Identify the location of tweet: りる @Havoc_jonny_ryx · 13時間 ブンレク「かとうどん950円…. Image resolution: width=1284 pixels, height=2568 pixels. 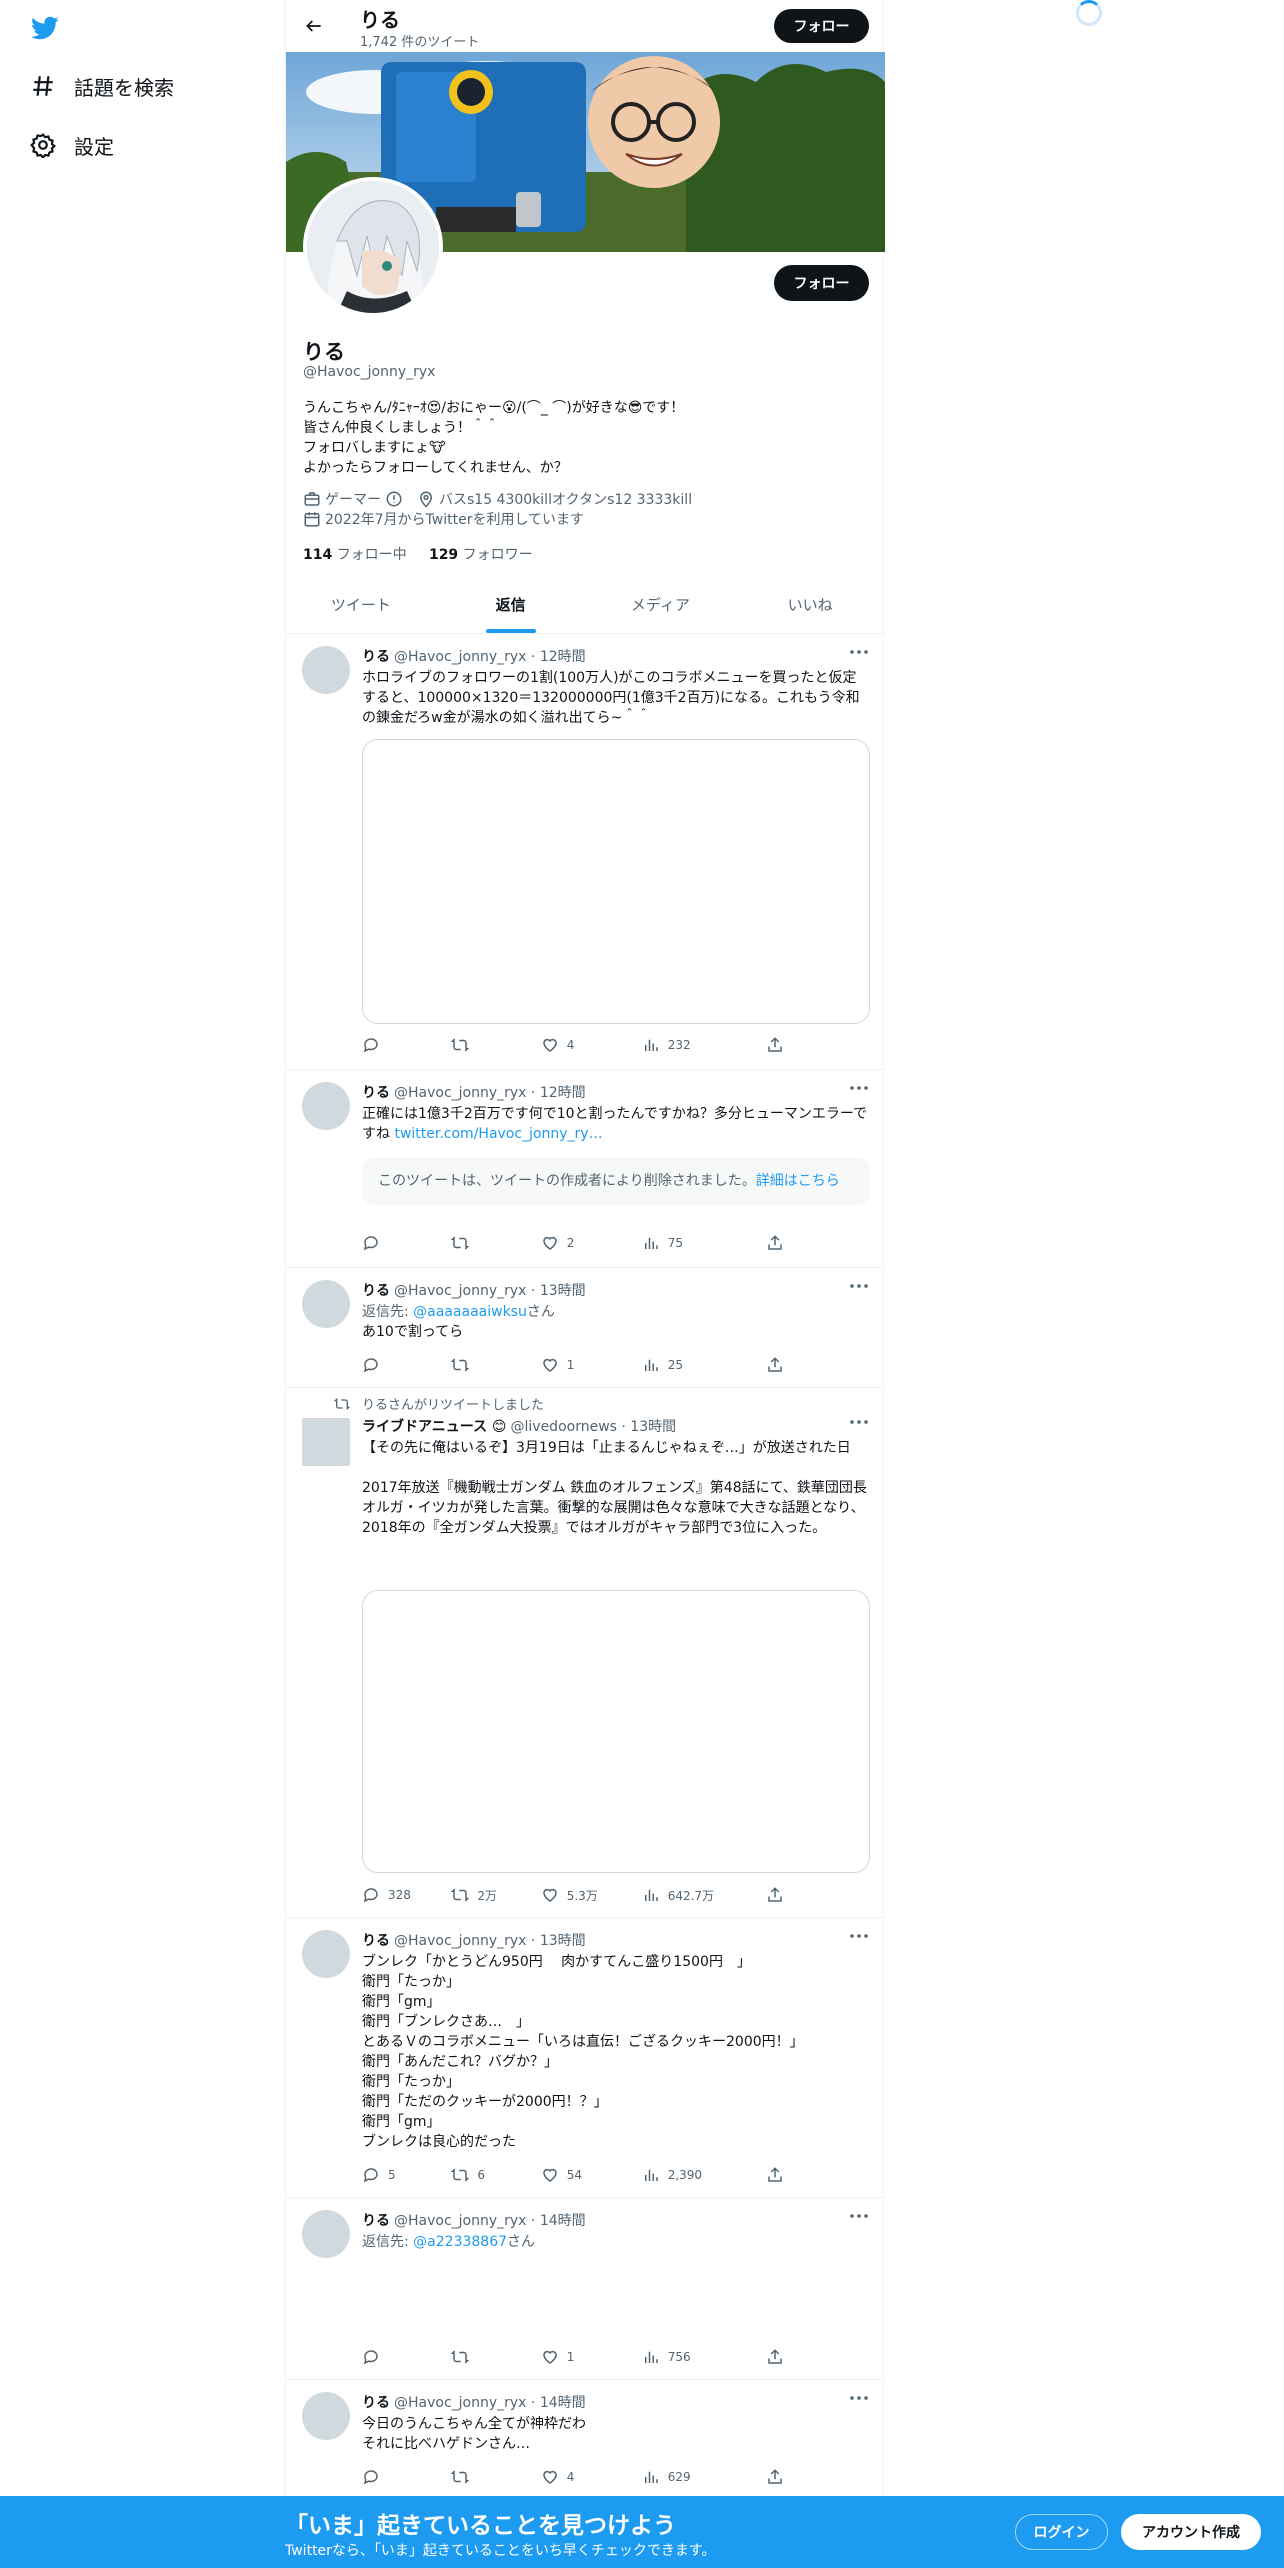
(585, 2058).